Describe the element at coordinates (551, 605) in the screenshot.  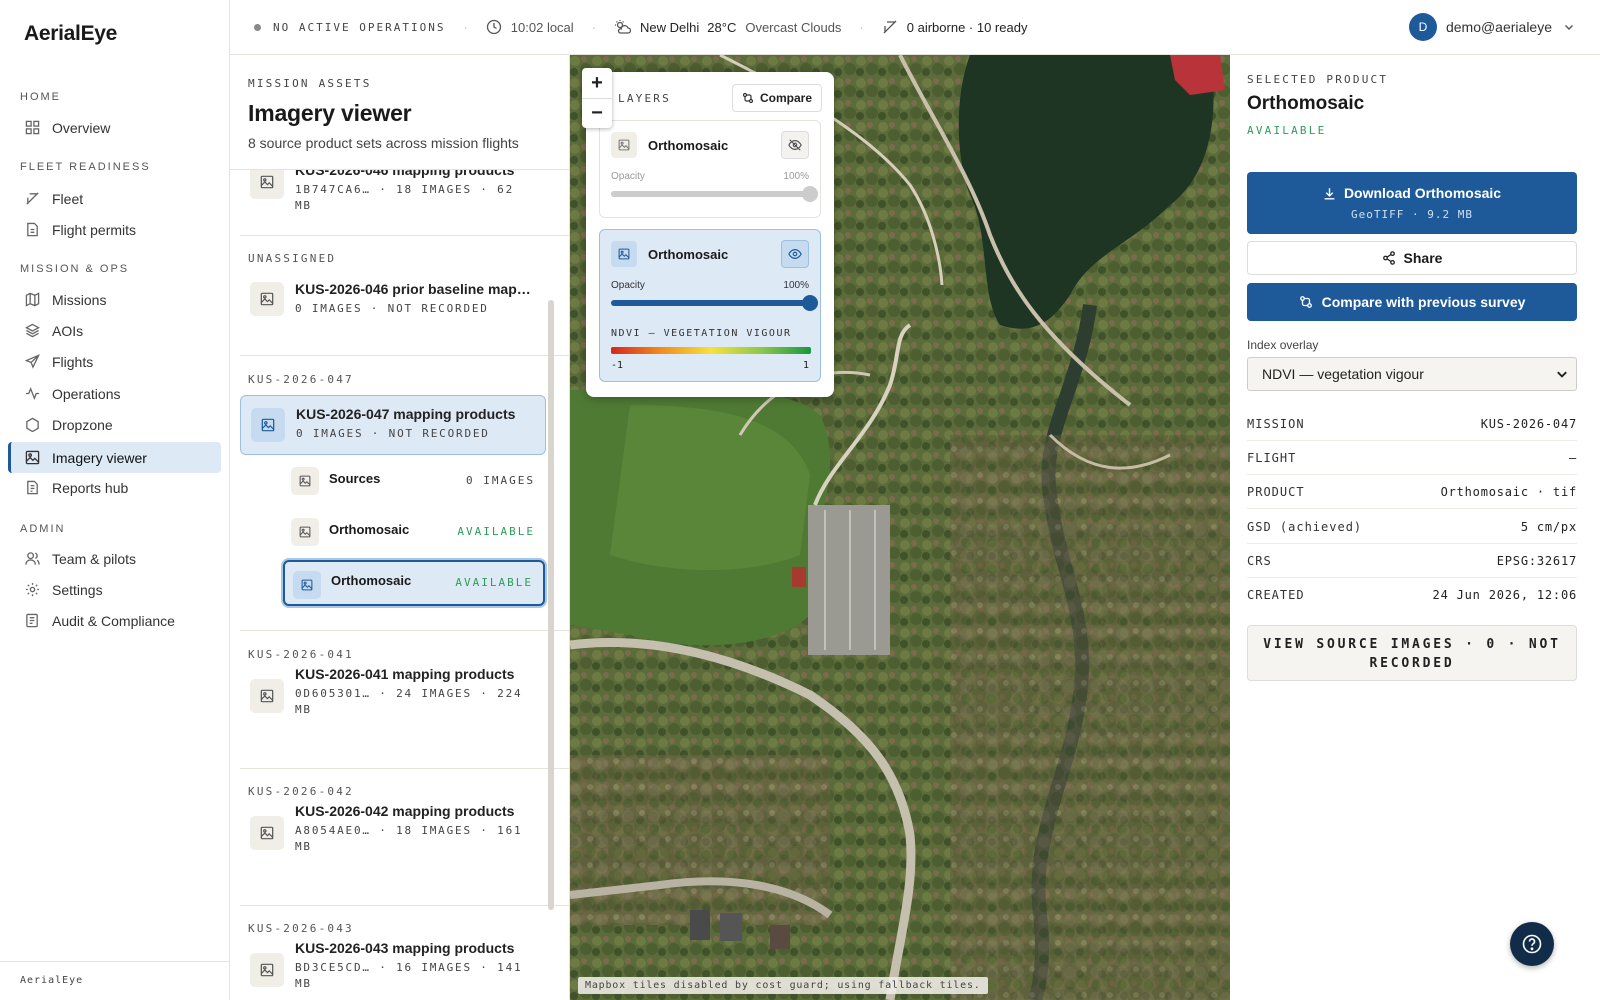
I see `assets-scrollbar` at that location.